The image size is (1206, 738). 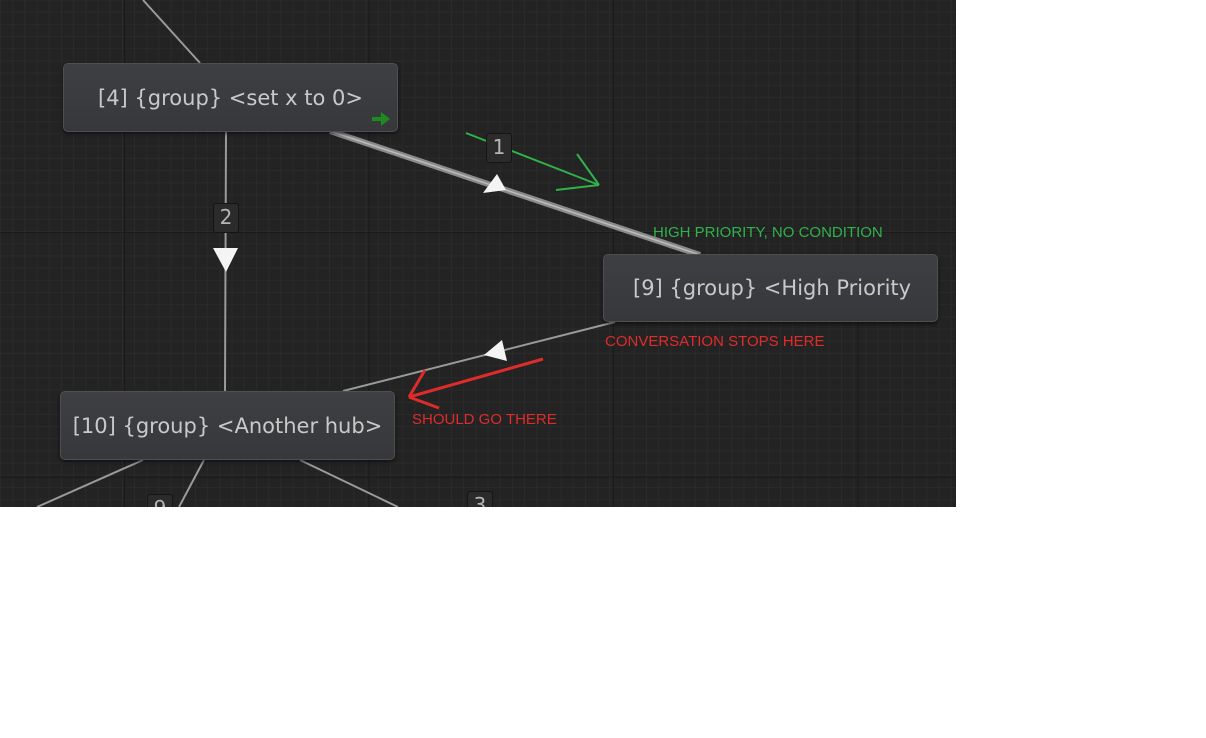 What do you see at coordinates (499, 148) in the screenshot?
I see `link-order-badge: 1` at bounding box center [499, 148].